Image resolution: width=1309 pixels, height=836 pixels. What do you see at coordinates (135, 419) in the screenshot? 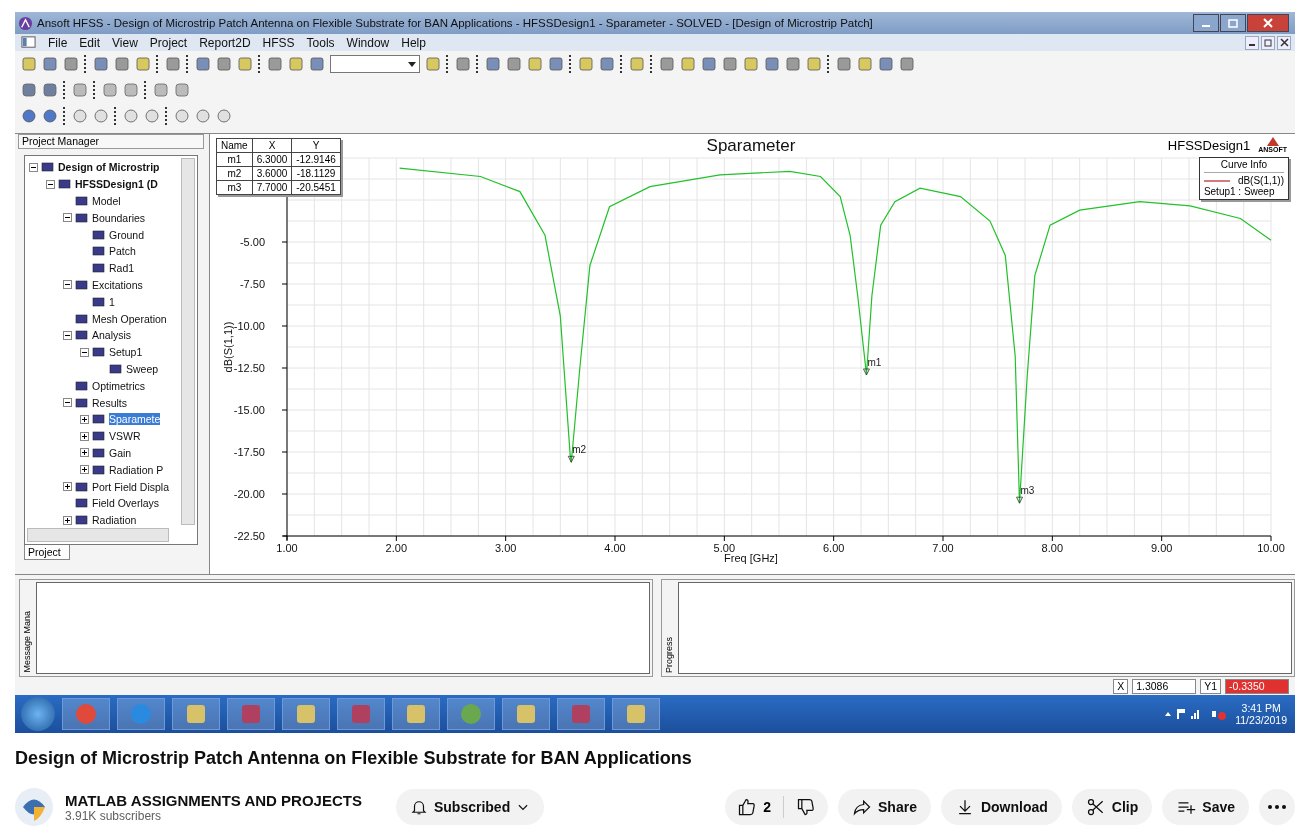
I see `tree-item: Sparamete` at bounding box center [135, 419].